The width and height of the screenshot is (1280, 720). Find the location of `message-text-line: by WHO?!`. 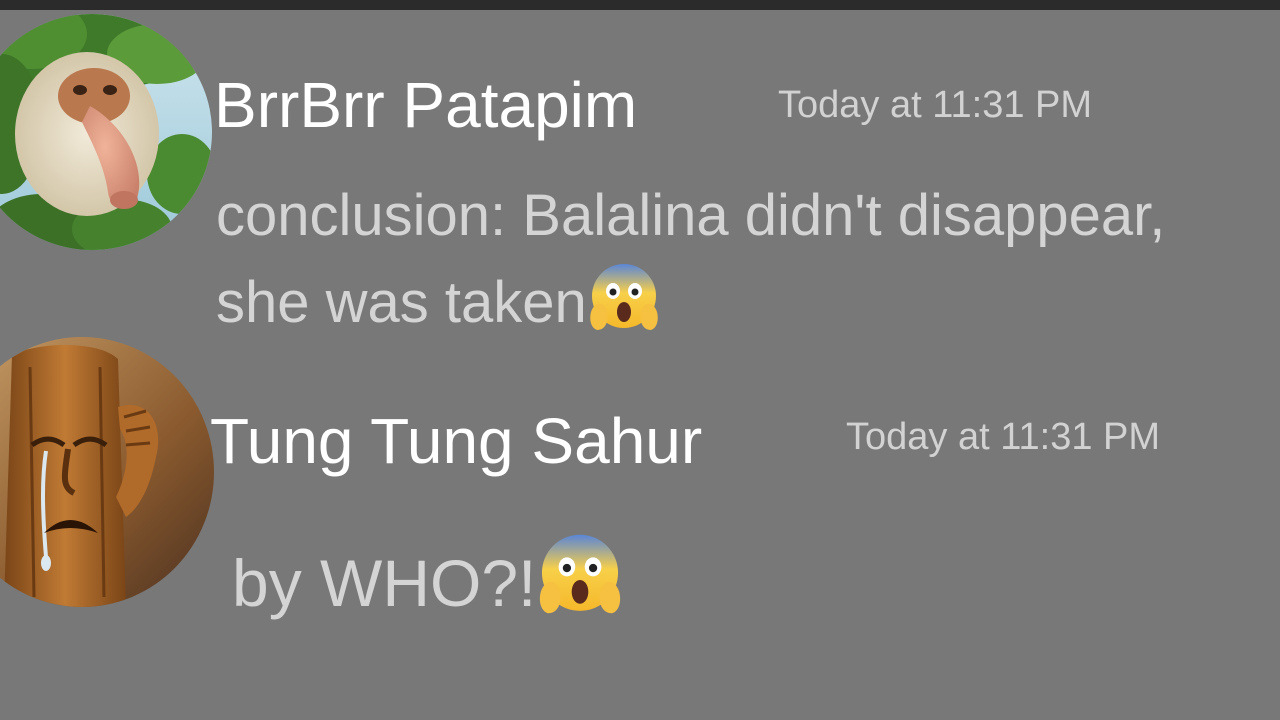

message-text-line: by WHO?! is located at coordinates (428, 581).